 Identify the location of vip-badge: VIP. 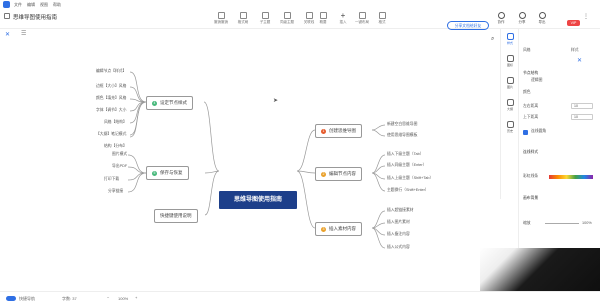
(573, 23).